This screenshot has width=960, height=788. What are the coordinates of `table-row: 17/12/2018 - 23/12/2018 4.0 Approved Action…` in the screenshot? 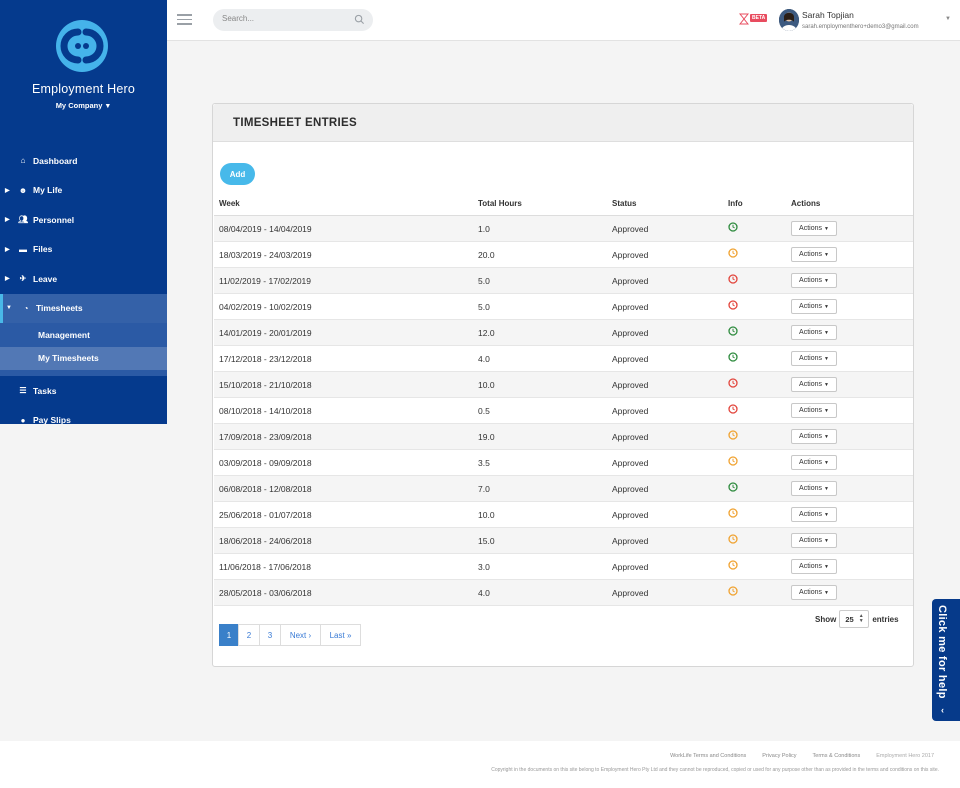 It's located at (563, 359).